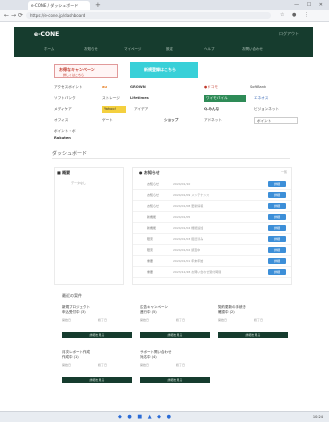 The image size is (329, 422). I want to click on list-item: お知らせ 2024/01/08 更新情報 詳細, so click(212, 207).